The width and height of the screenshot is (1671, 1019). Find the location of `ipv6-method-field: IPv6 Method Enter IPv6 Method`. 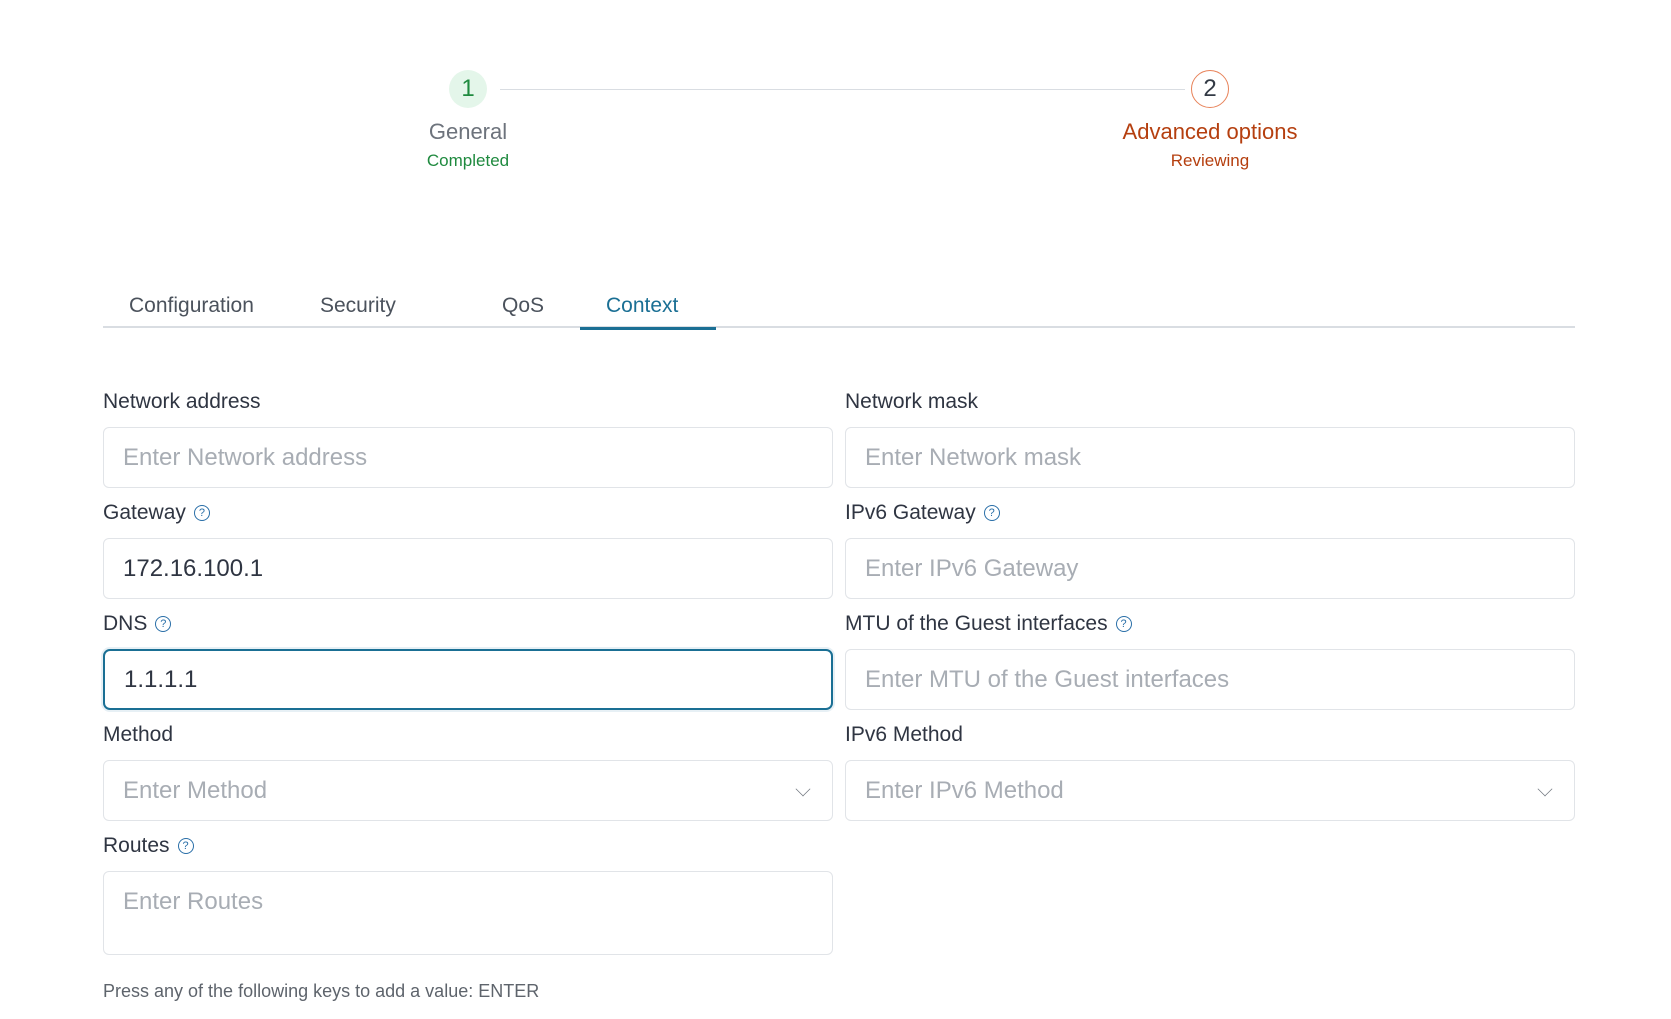

ipv6-method-field: IPv6 Method Enter IPv6 Method is located at coordinates (1210, 772).